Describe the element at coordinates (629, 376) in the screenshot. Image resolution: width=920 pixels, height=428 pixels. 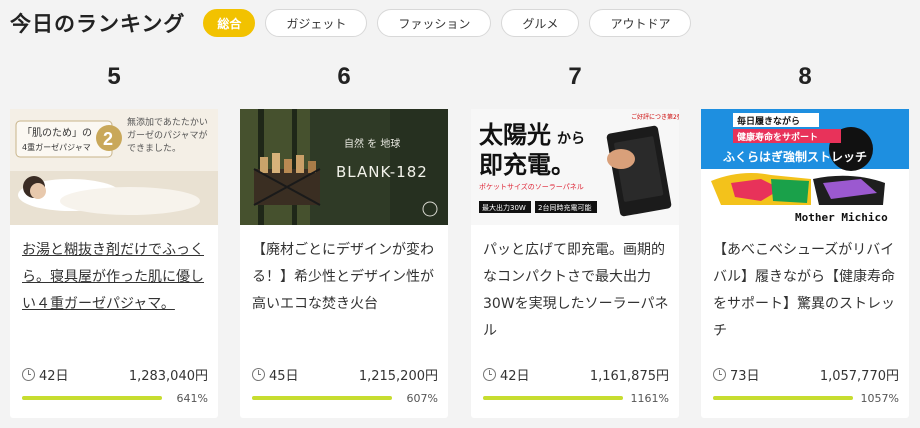
I see `funding-amount: 1,161,875円` at that location.